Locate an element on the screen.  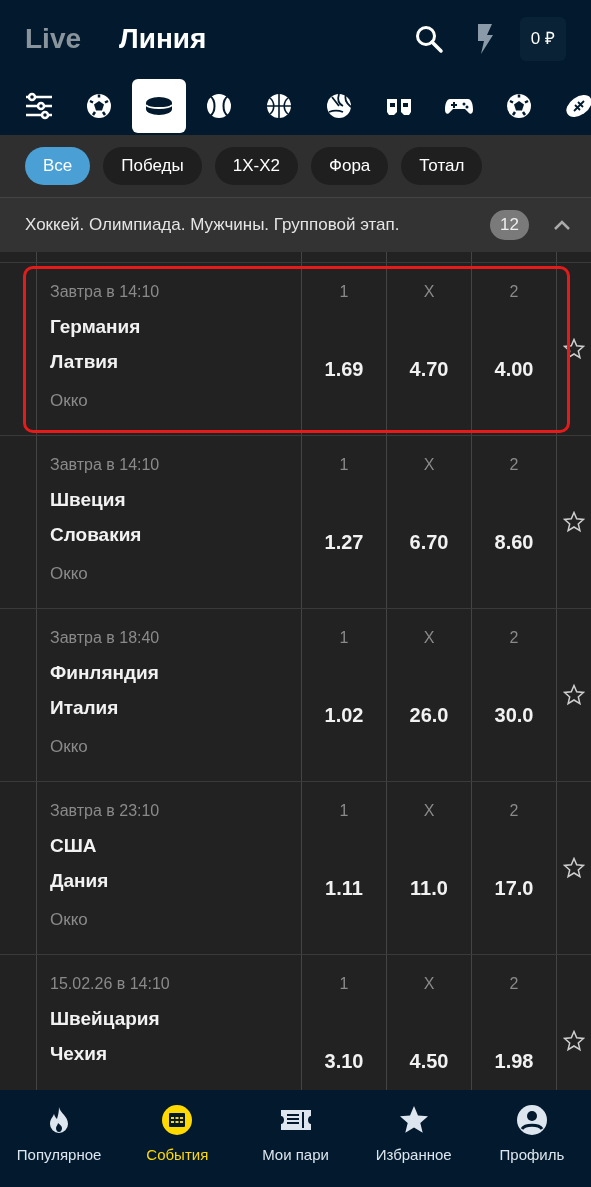
search-icon is located at coordinates (428, 39).